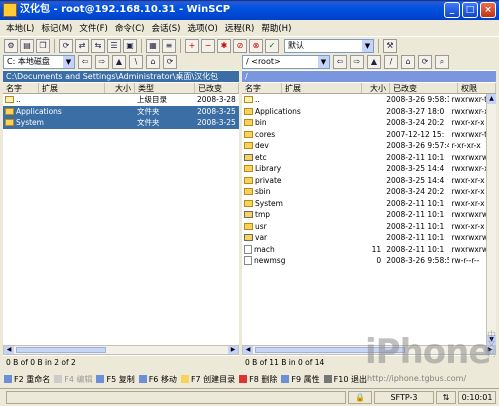  What do you see at coordinates (345, 379) in the screenshot?
I see `quit-button: F10 退出` at bounding box center [345, 379].